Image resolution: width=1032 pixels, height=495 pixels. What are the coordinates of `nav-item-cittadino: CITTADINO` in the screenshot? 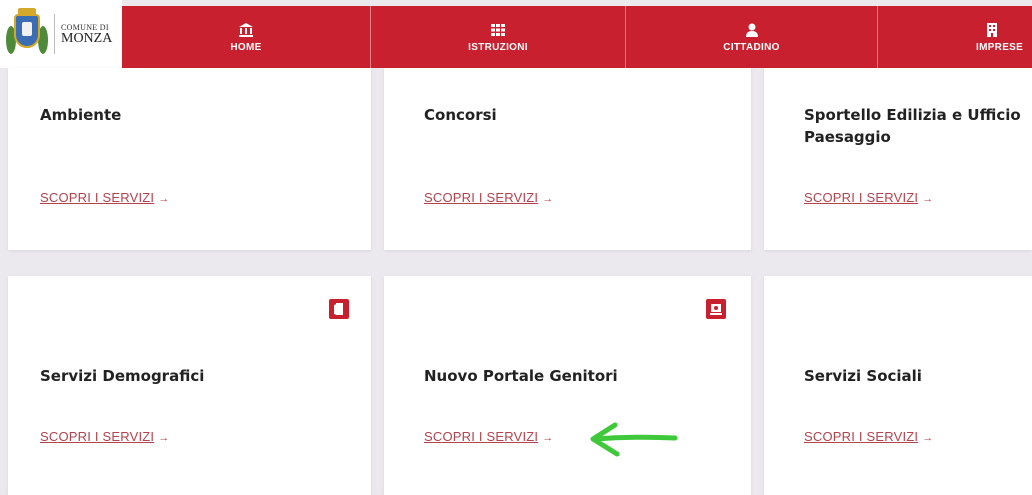 It's located at (752, 37).